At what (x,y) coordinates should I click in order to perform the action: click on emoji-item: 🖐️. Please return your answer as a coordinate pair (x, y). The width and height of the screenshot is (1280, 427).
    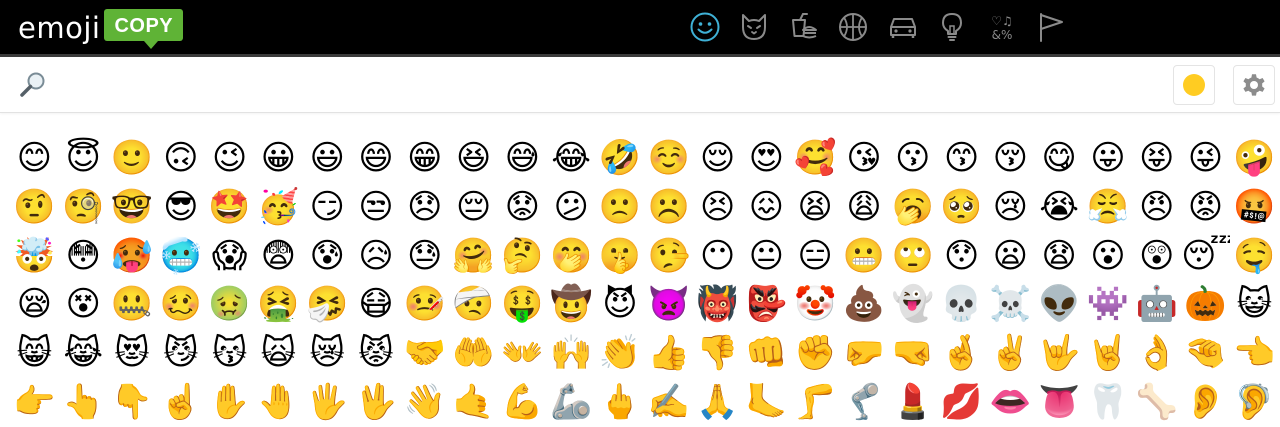
    Looking at the image, I should click on (327, 402).